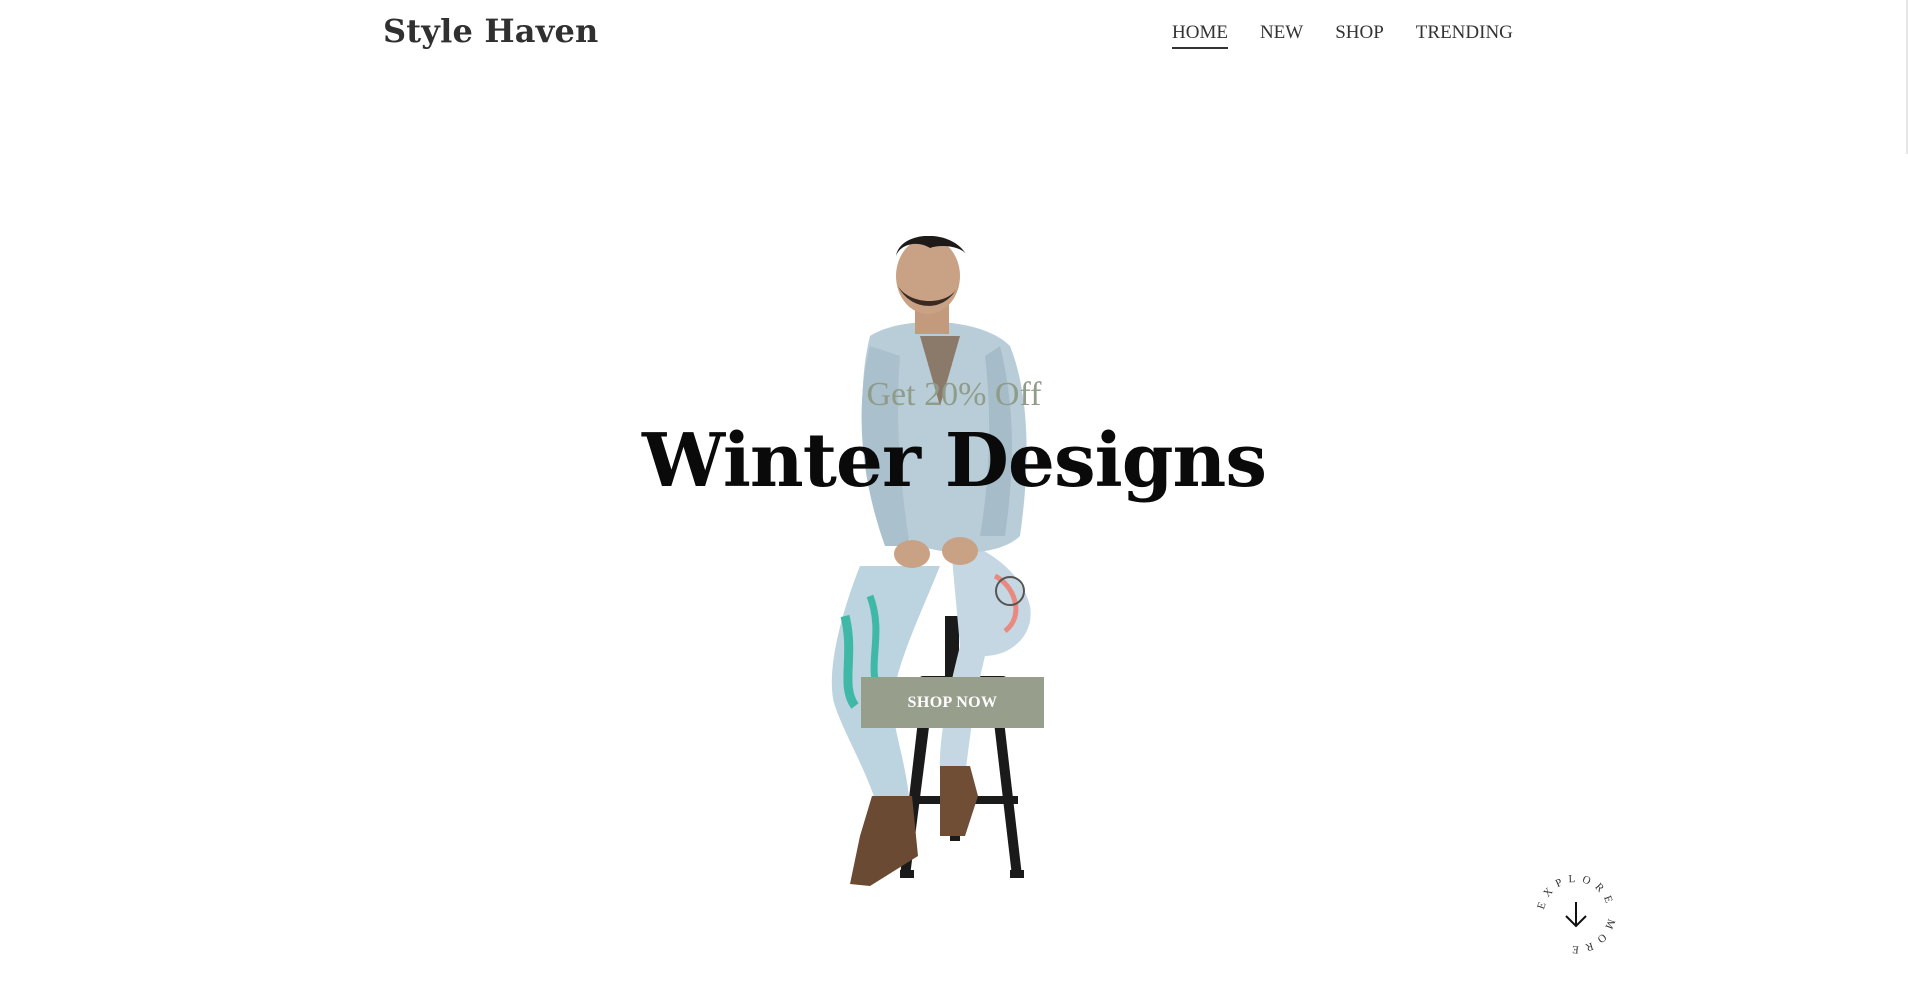 This screenshot has height=994, width=1908. I want to click on hero-model-image, so click(940, 562).